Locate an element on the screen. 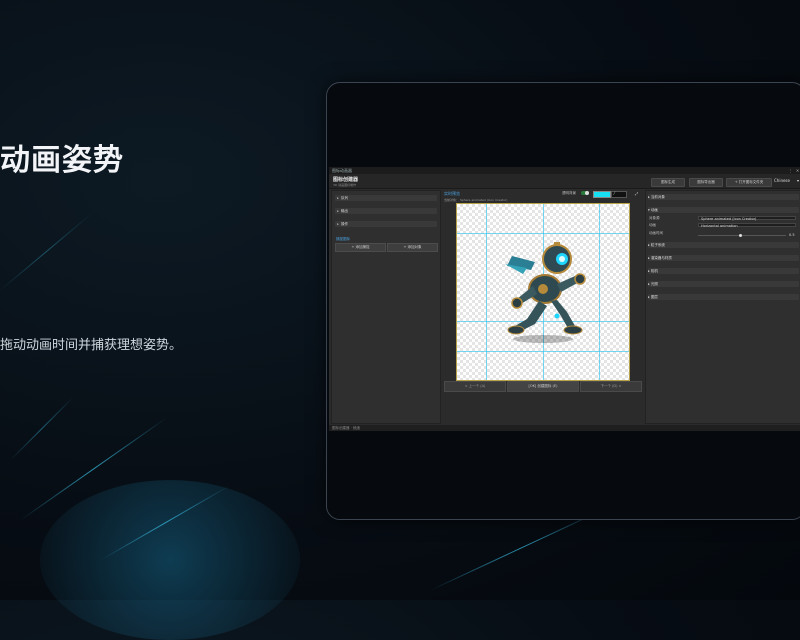 The image size is (800, 640). create-icon-button: [OK] 创建图标 (E) is located at coordinates (543, 386).